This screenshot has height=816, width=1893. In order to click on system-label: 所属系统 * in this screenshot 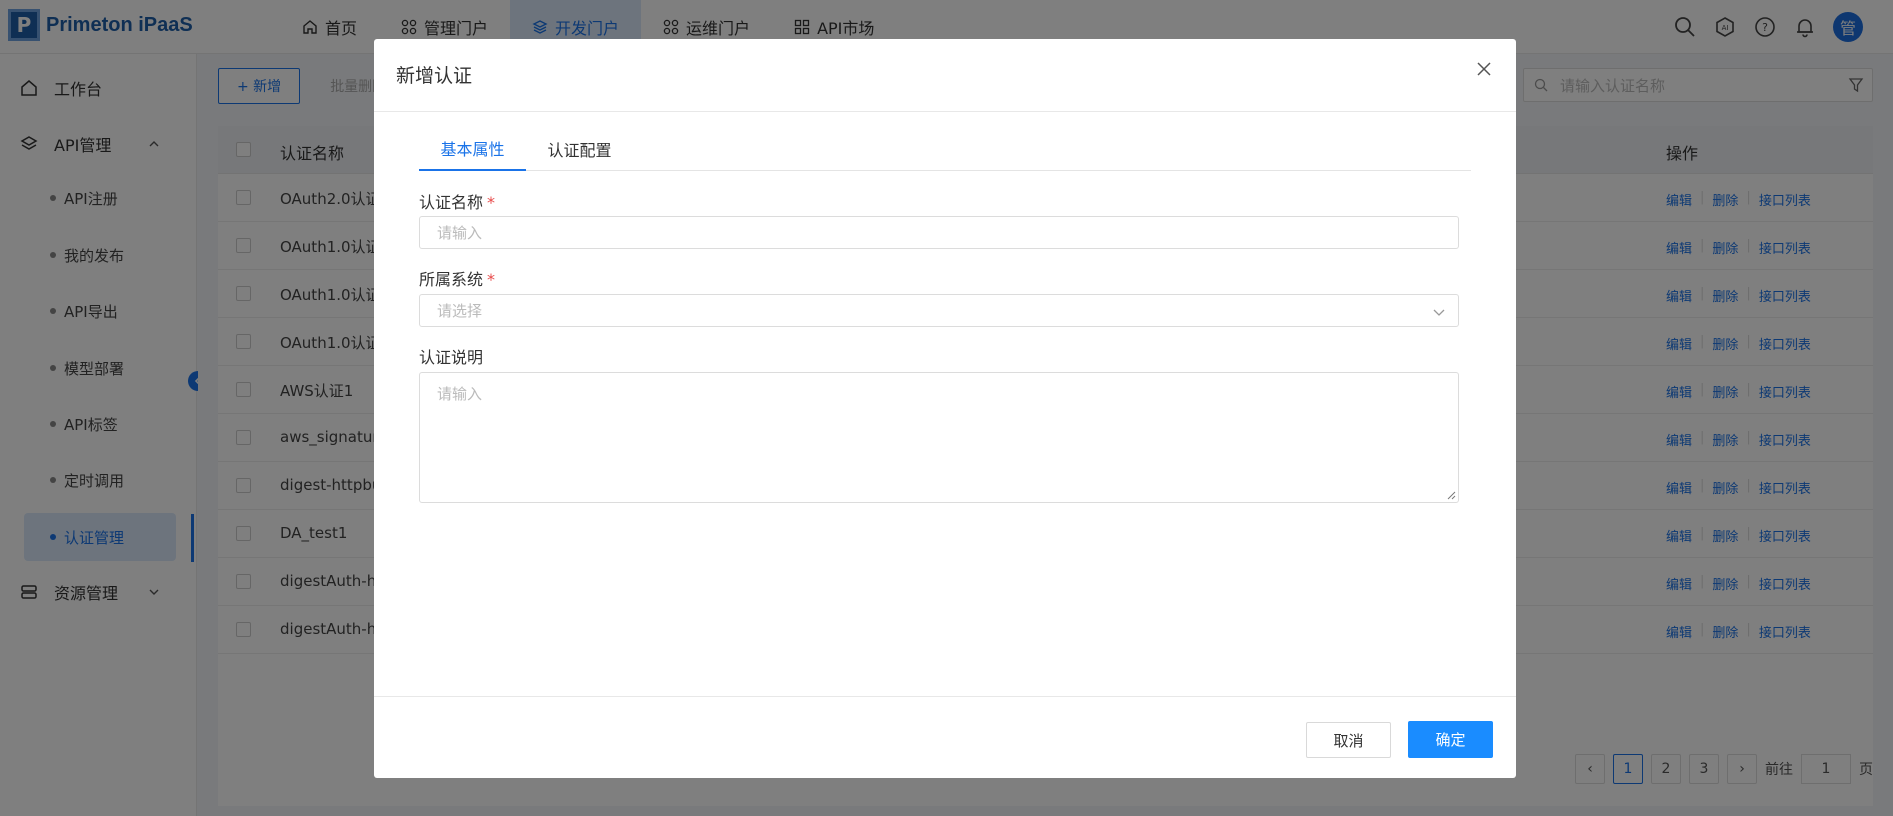, I will do `click(457, 278)`.